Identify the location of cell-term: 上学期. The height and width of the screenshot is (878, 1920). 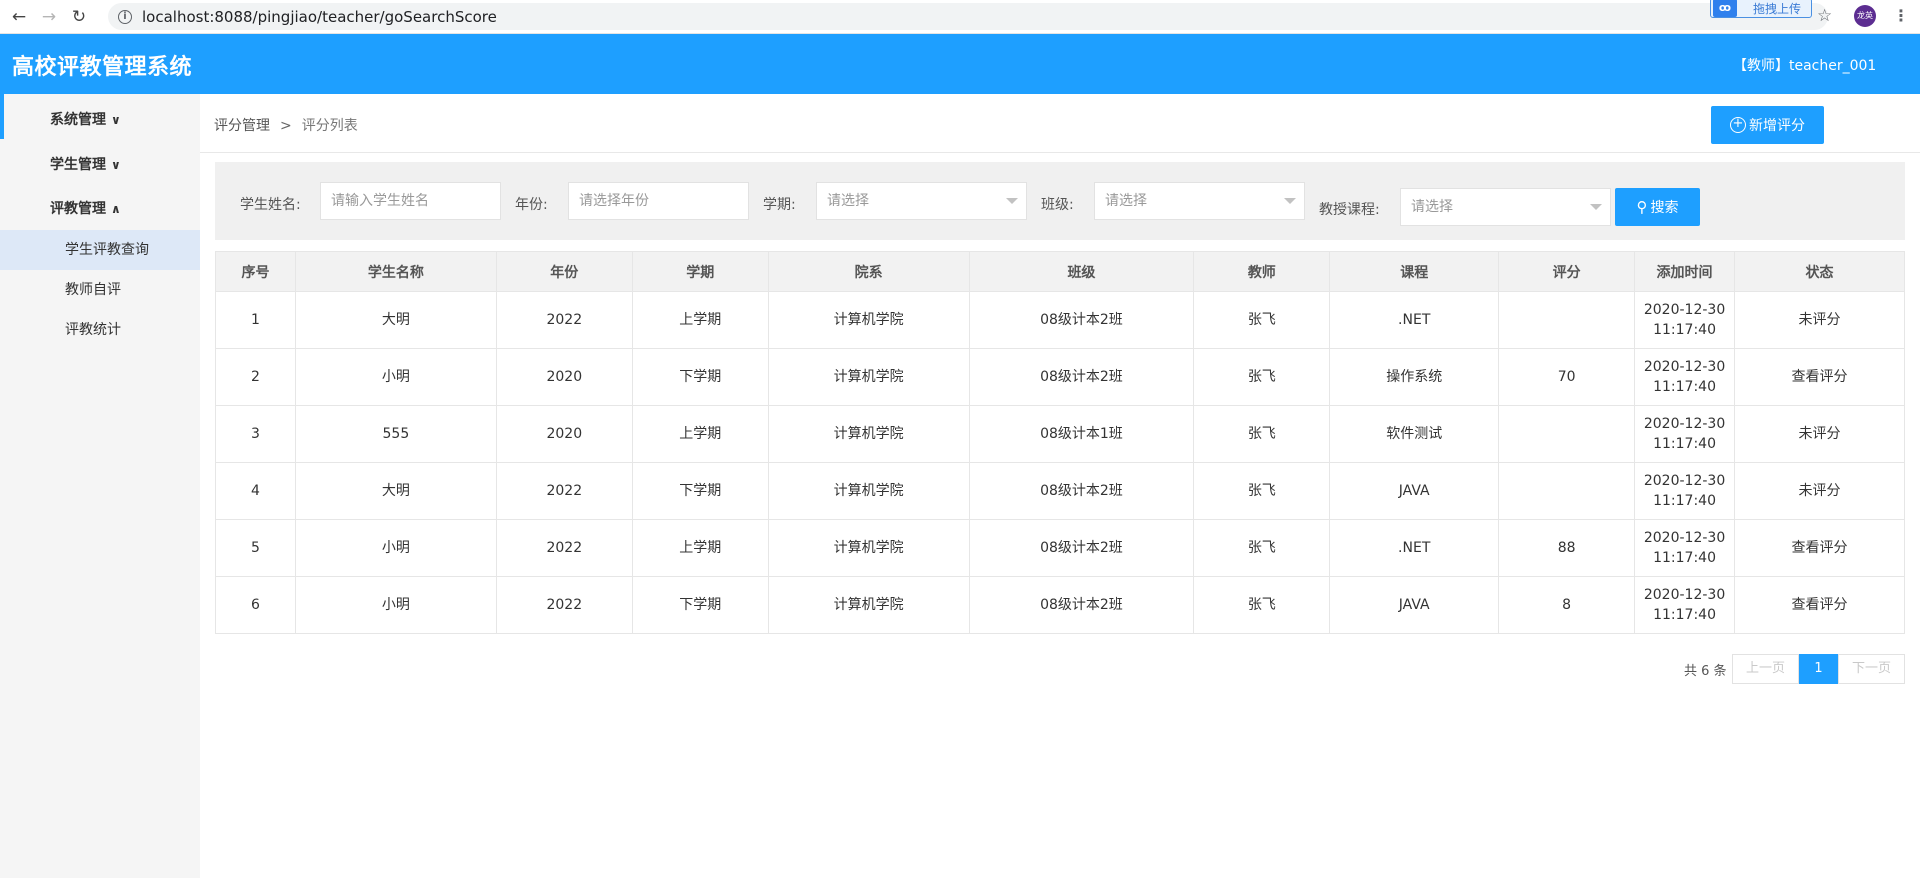
(700, 548).